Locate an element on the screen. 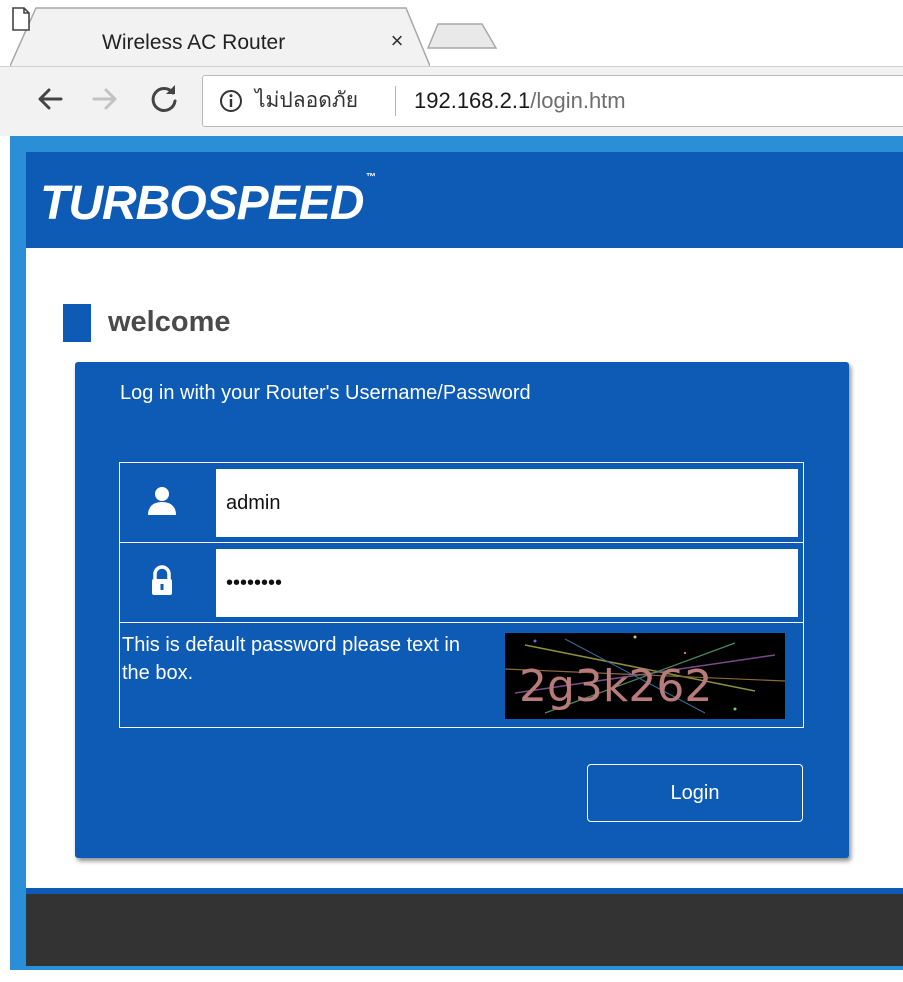  tab-title: Wireless AC Router is located at coordinates (194, 42).